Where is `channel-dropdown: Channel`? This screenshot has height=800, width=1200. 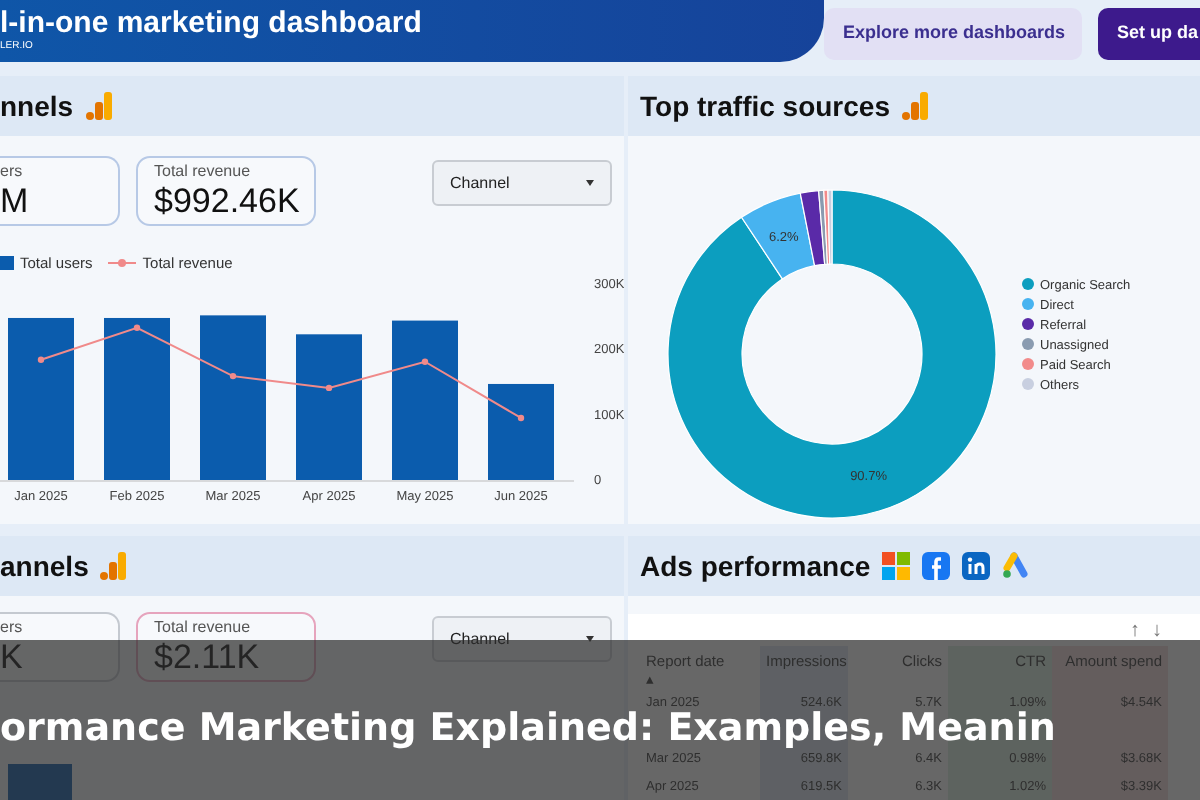
channel-dropdown: Channel is located at coordinates (522, 183).